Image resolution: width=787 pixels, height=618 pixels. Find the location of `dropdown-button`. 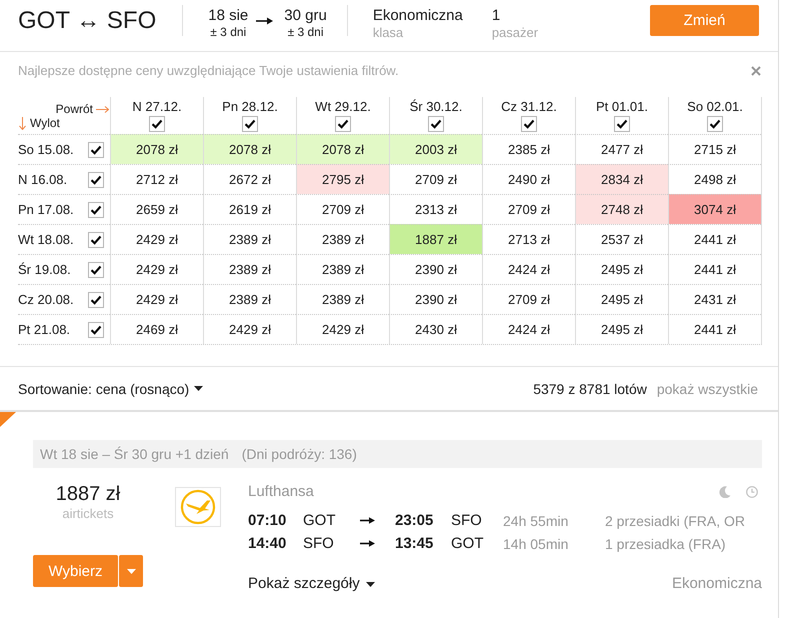

dropdown-button is located at coordinates (131, 571).